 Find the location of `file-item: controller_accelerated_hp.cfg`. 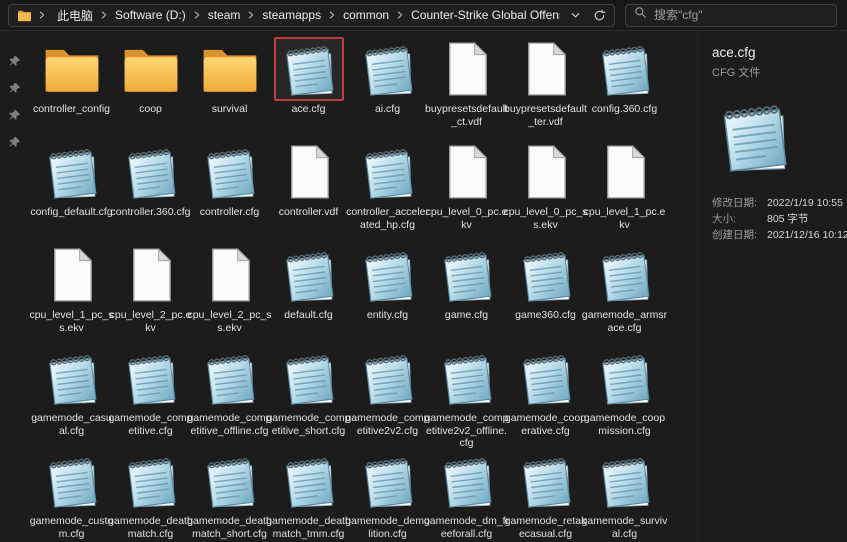

file-item: controller_accelerated_hp.cfg is located at coordinates (387, 191).